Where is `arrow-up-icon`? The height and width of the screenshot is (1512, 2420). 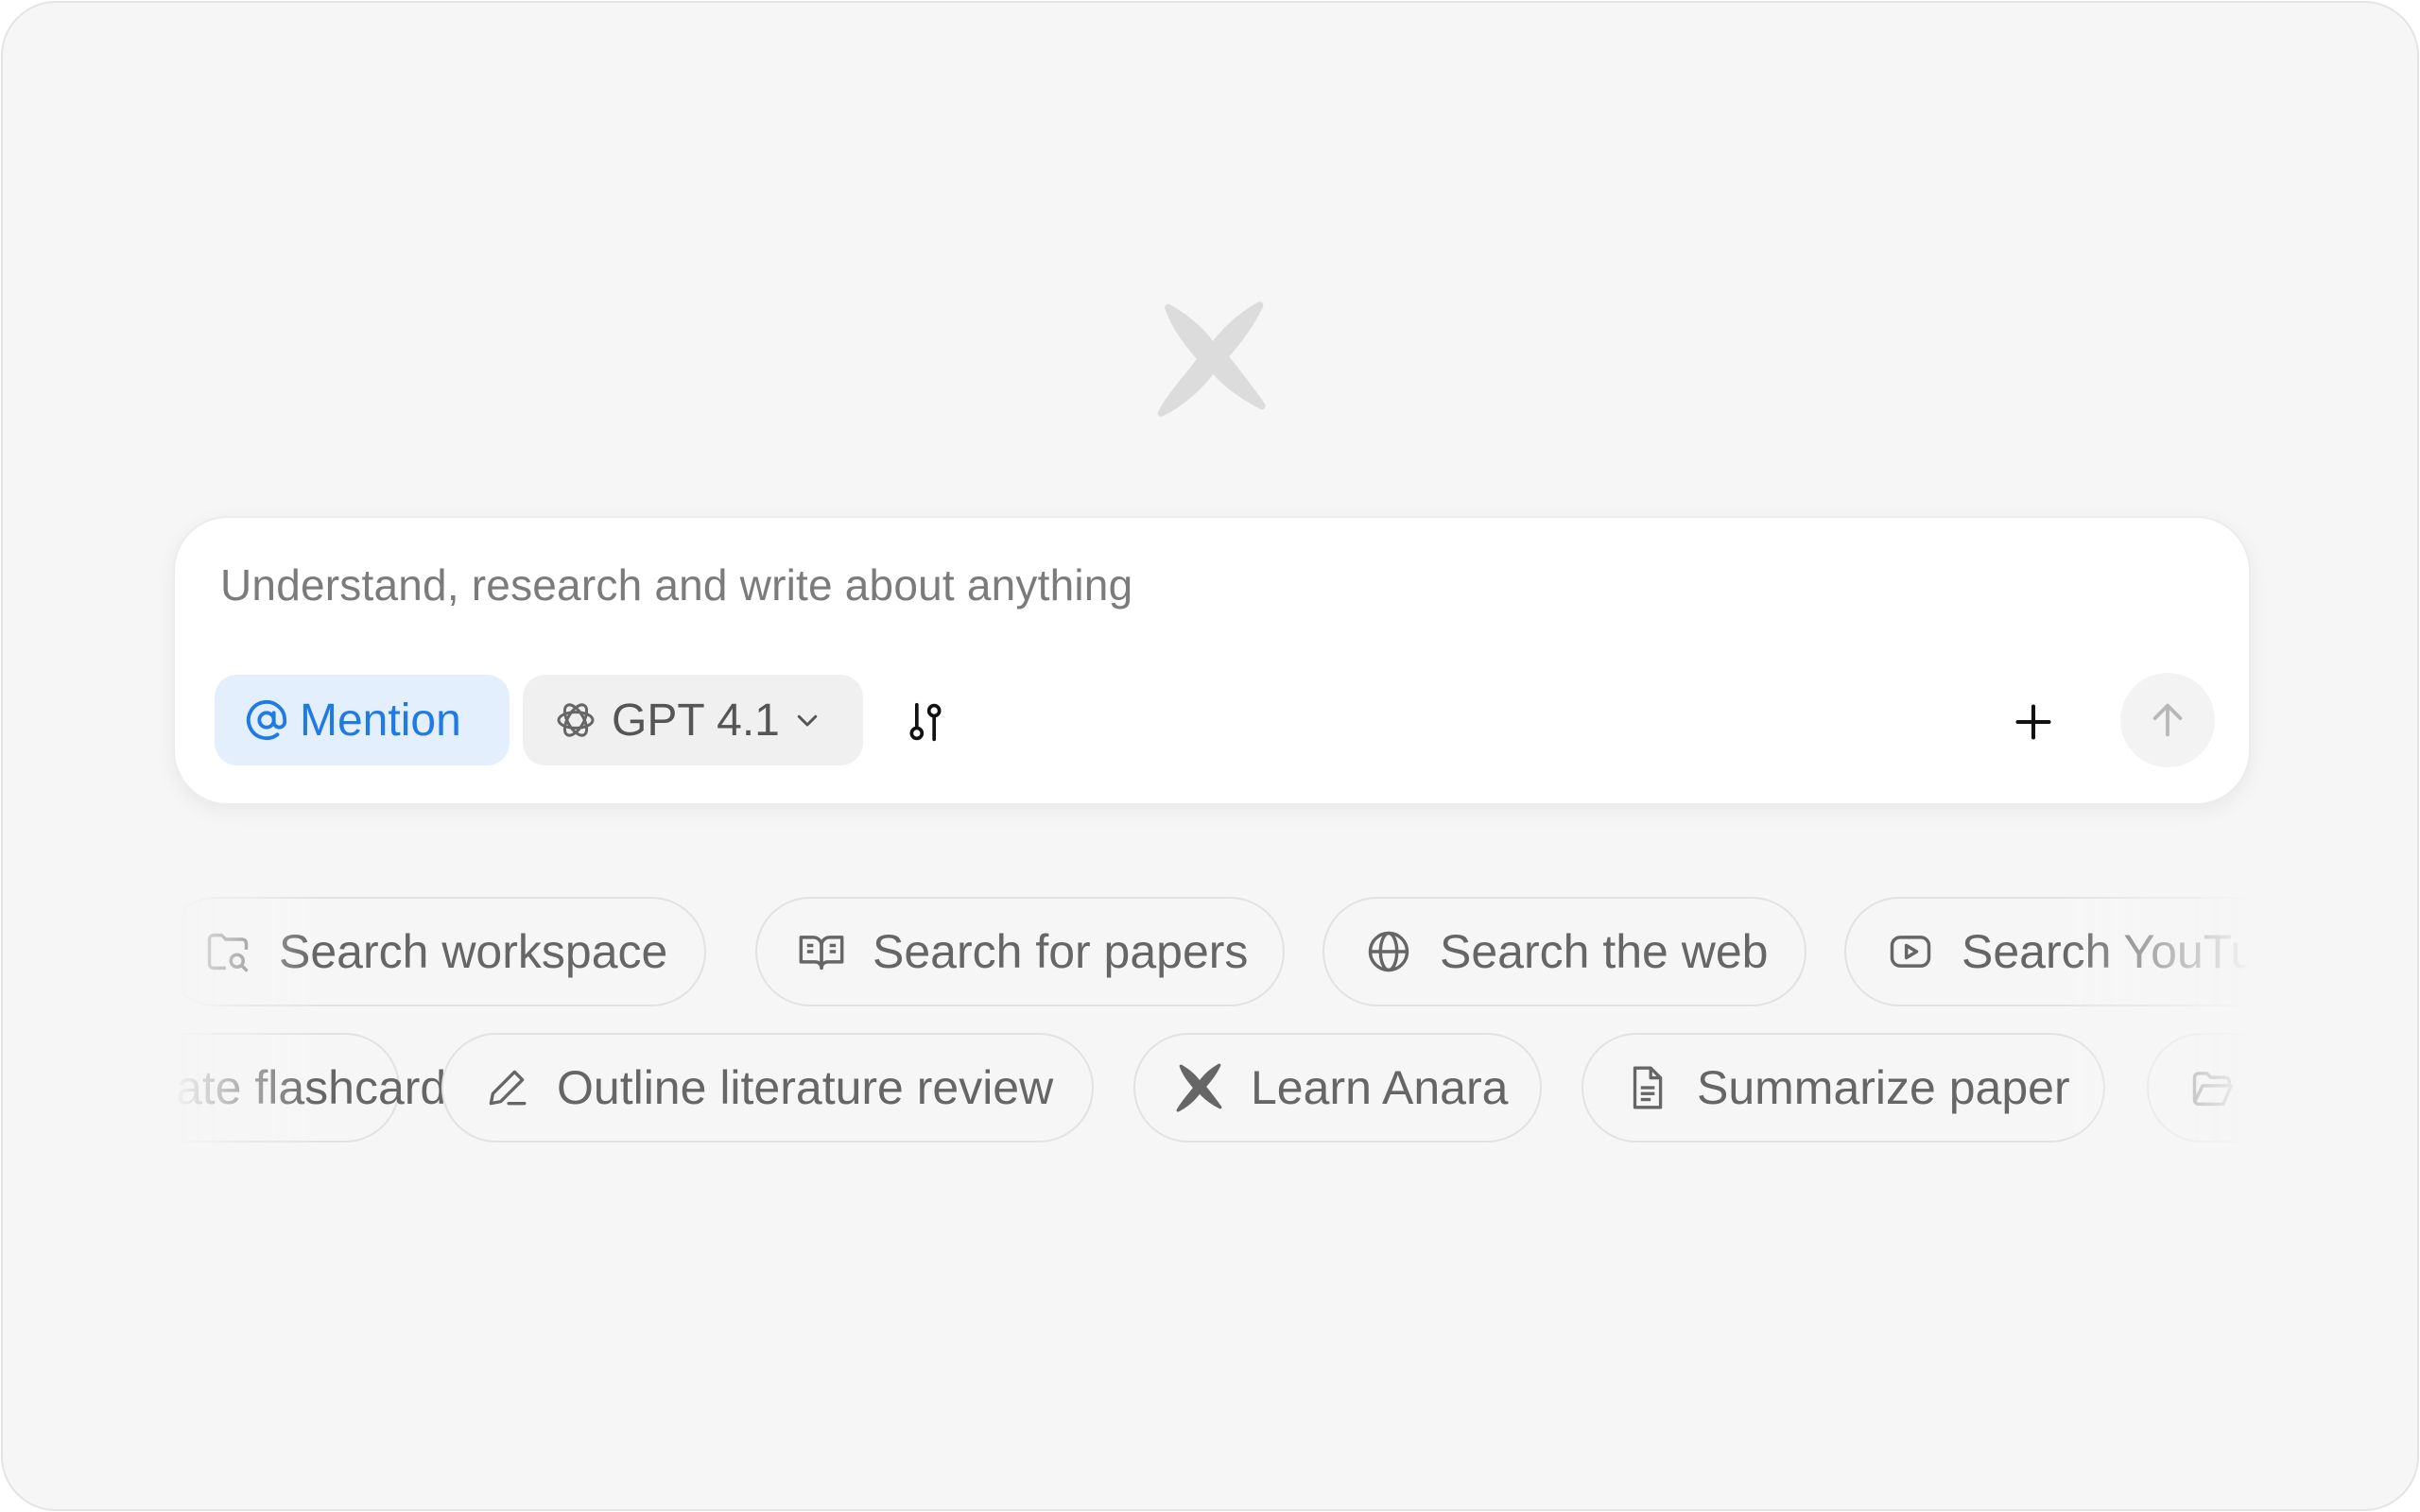 arrow-up-icon is located at coordinates (2167, 720).